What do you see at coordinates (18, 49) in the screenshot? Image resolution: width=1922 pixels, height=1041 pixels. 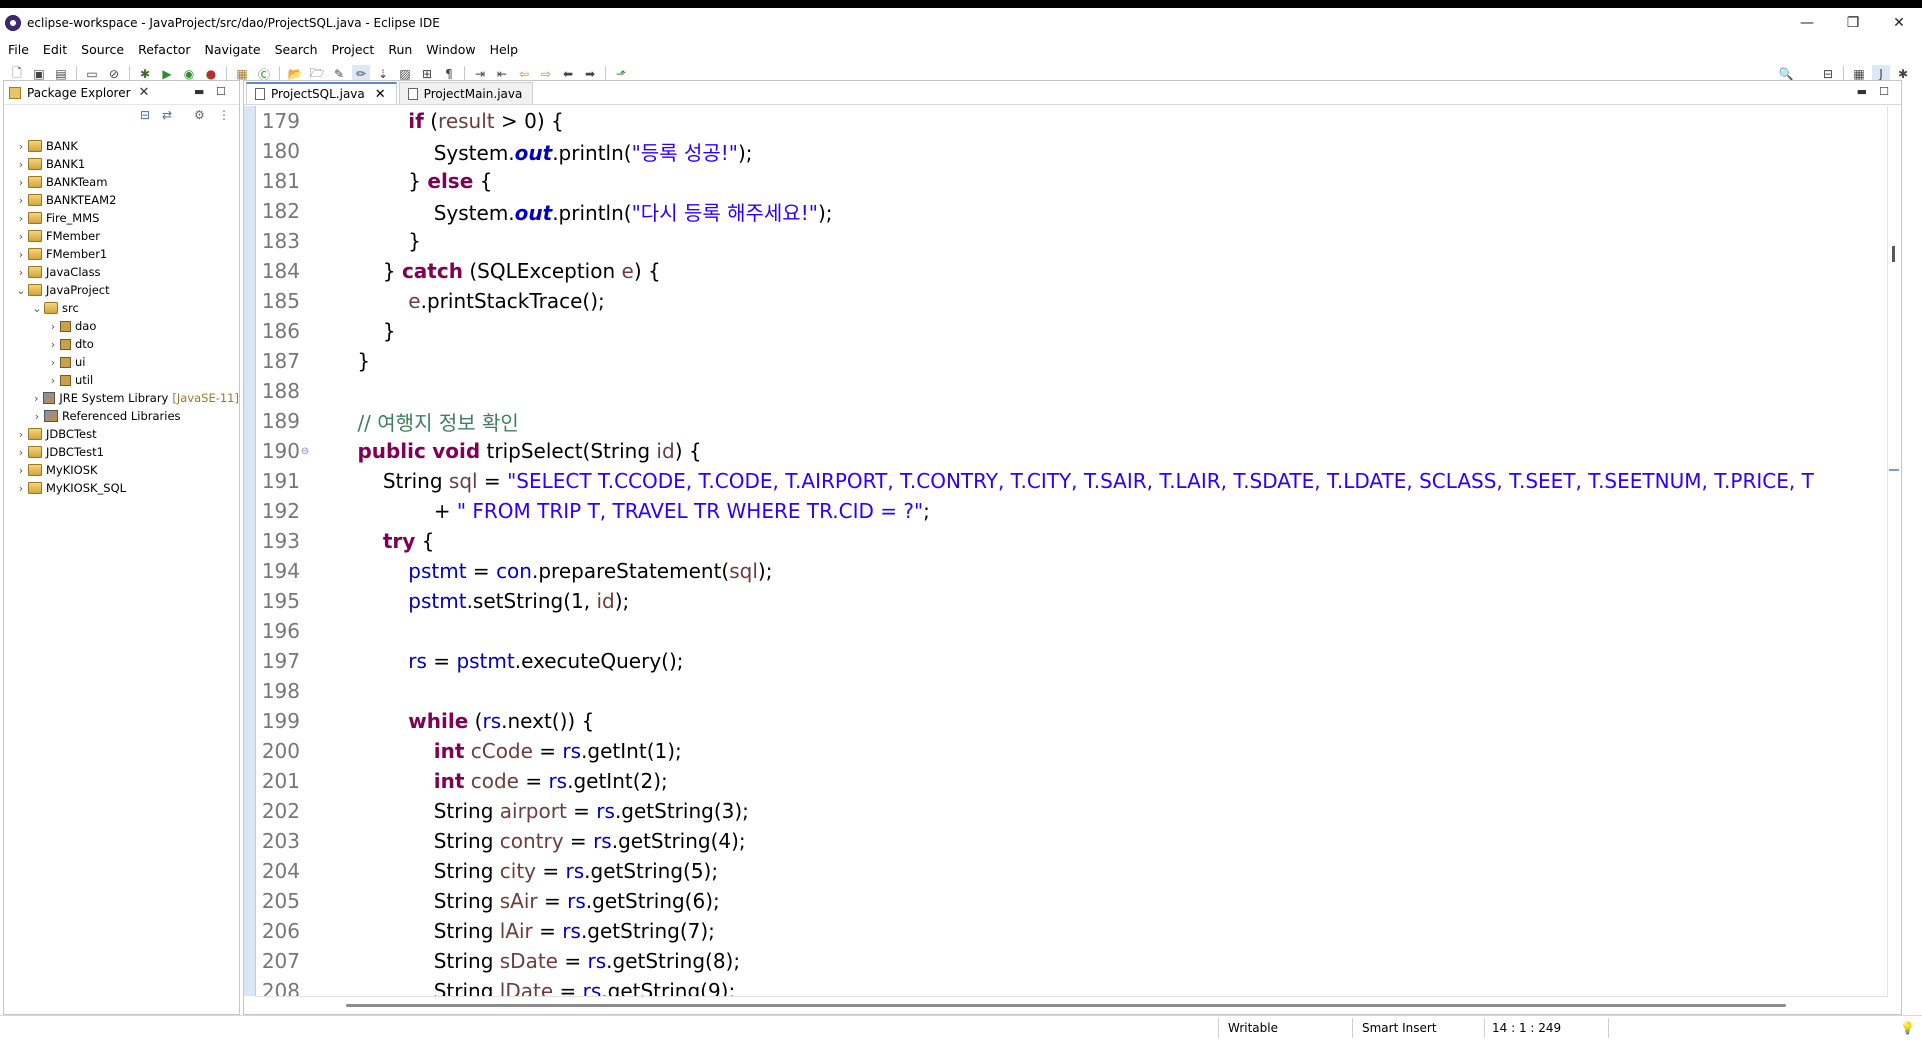 I see `menu-file: File` at bounding box center [18, 49].